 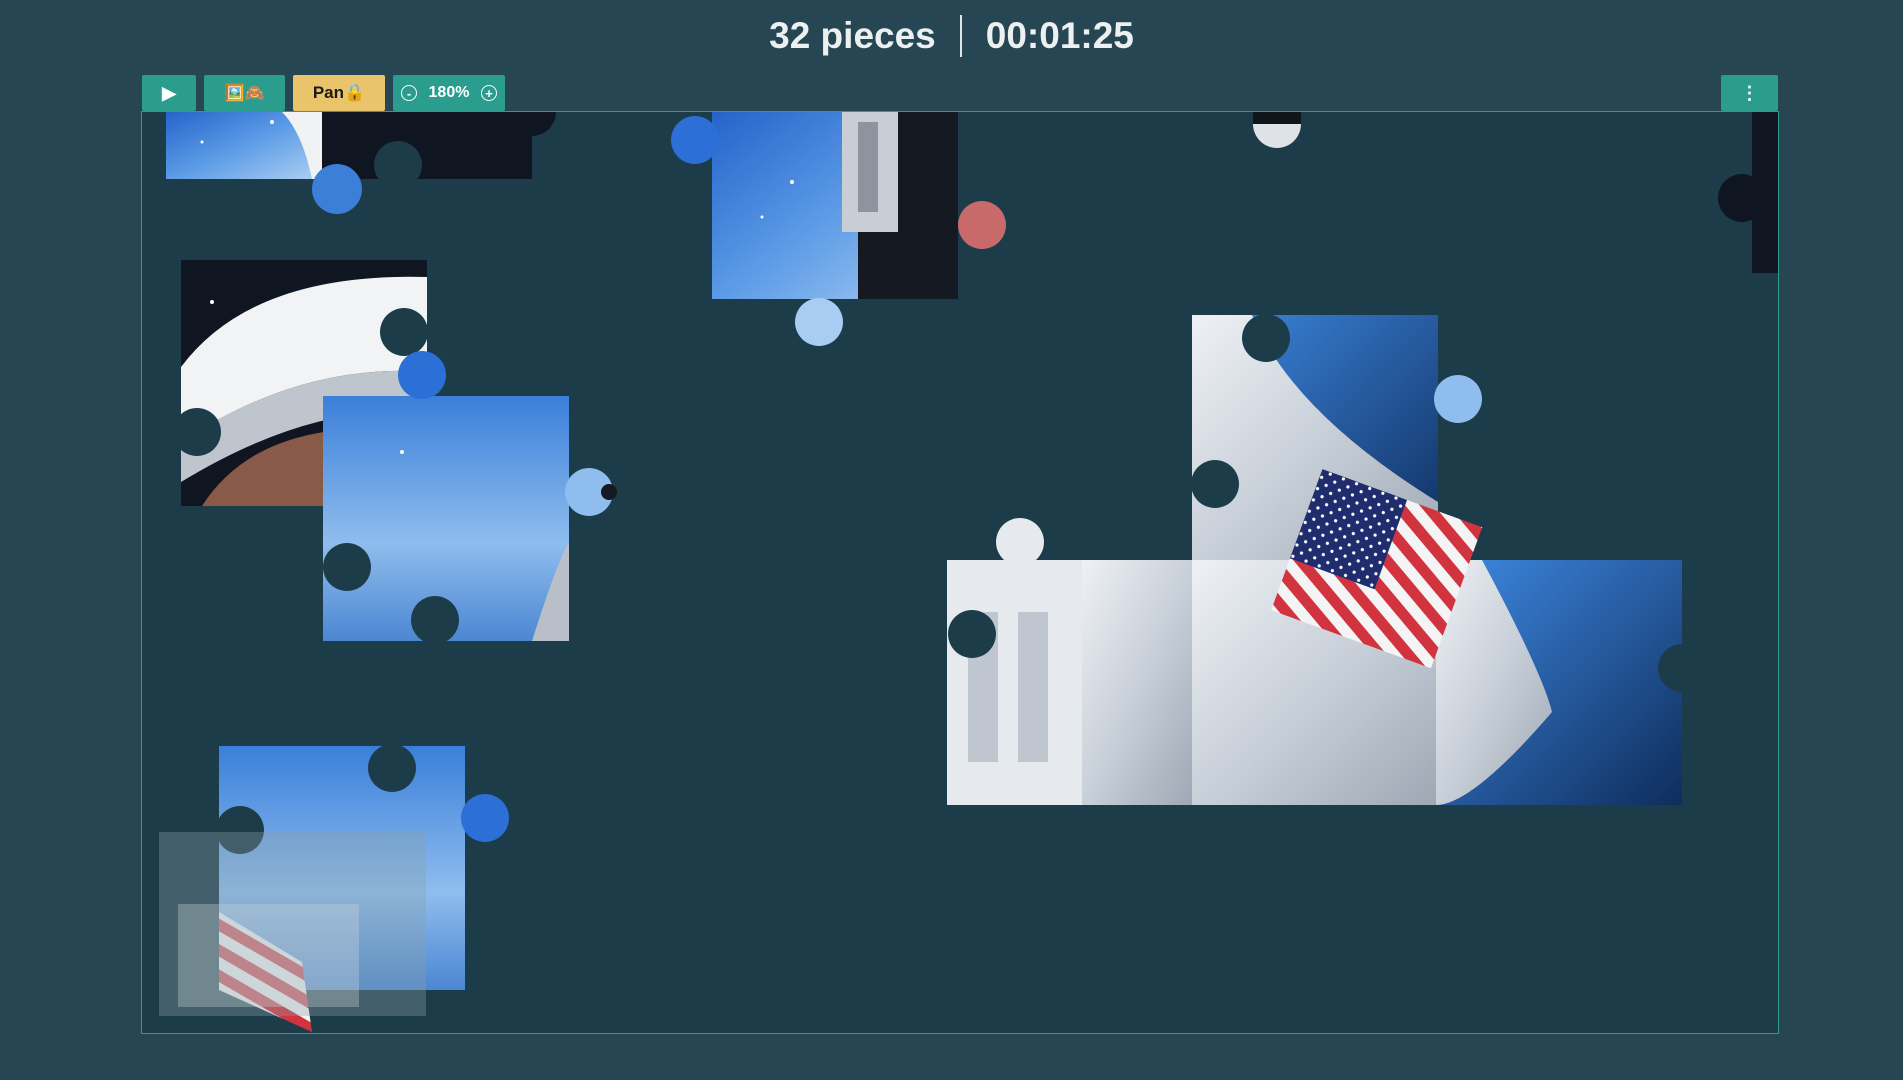 What do you see at coordinates (409, 93) in the screenshot?
I see `zoom-out-icon: -` at bounding box center [409, 93].